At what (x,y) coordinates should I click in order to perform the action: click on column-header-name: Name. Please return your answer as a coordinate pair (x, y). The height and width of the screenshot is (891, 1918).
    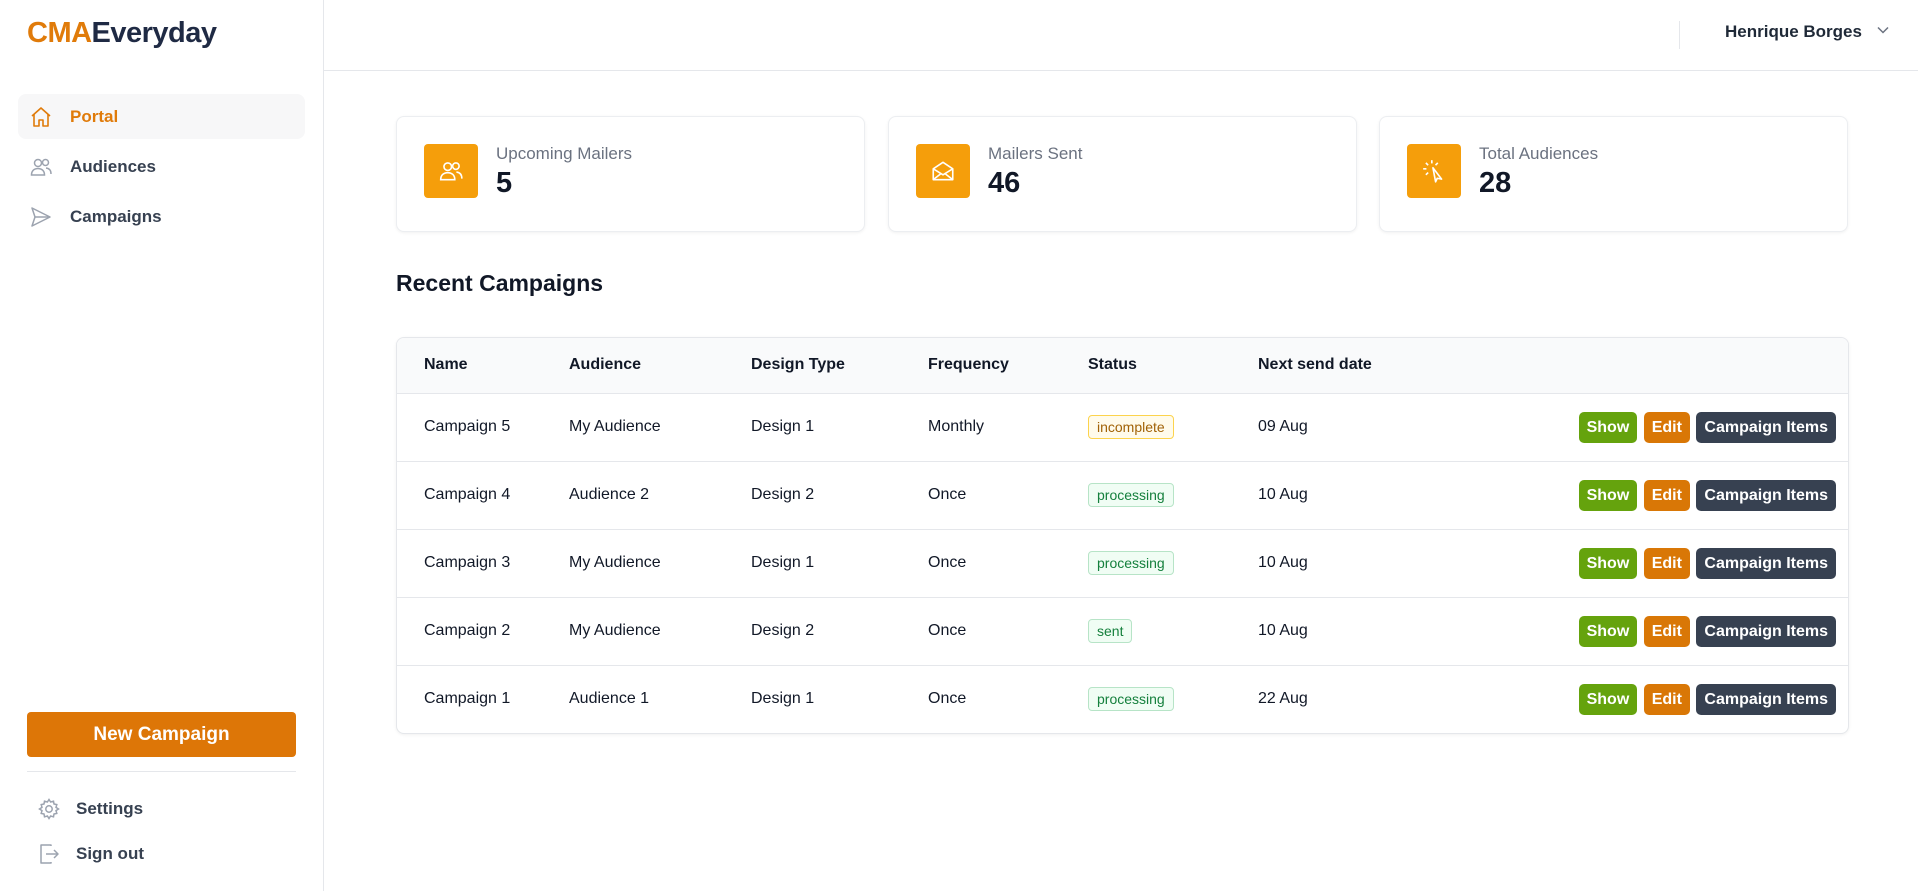
    Looking at the image, I should click on (483, 366).